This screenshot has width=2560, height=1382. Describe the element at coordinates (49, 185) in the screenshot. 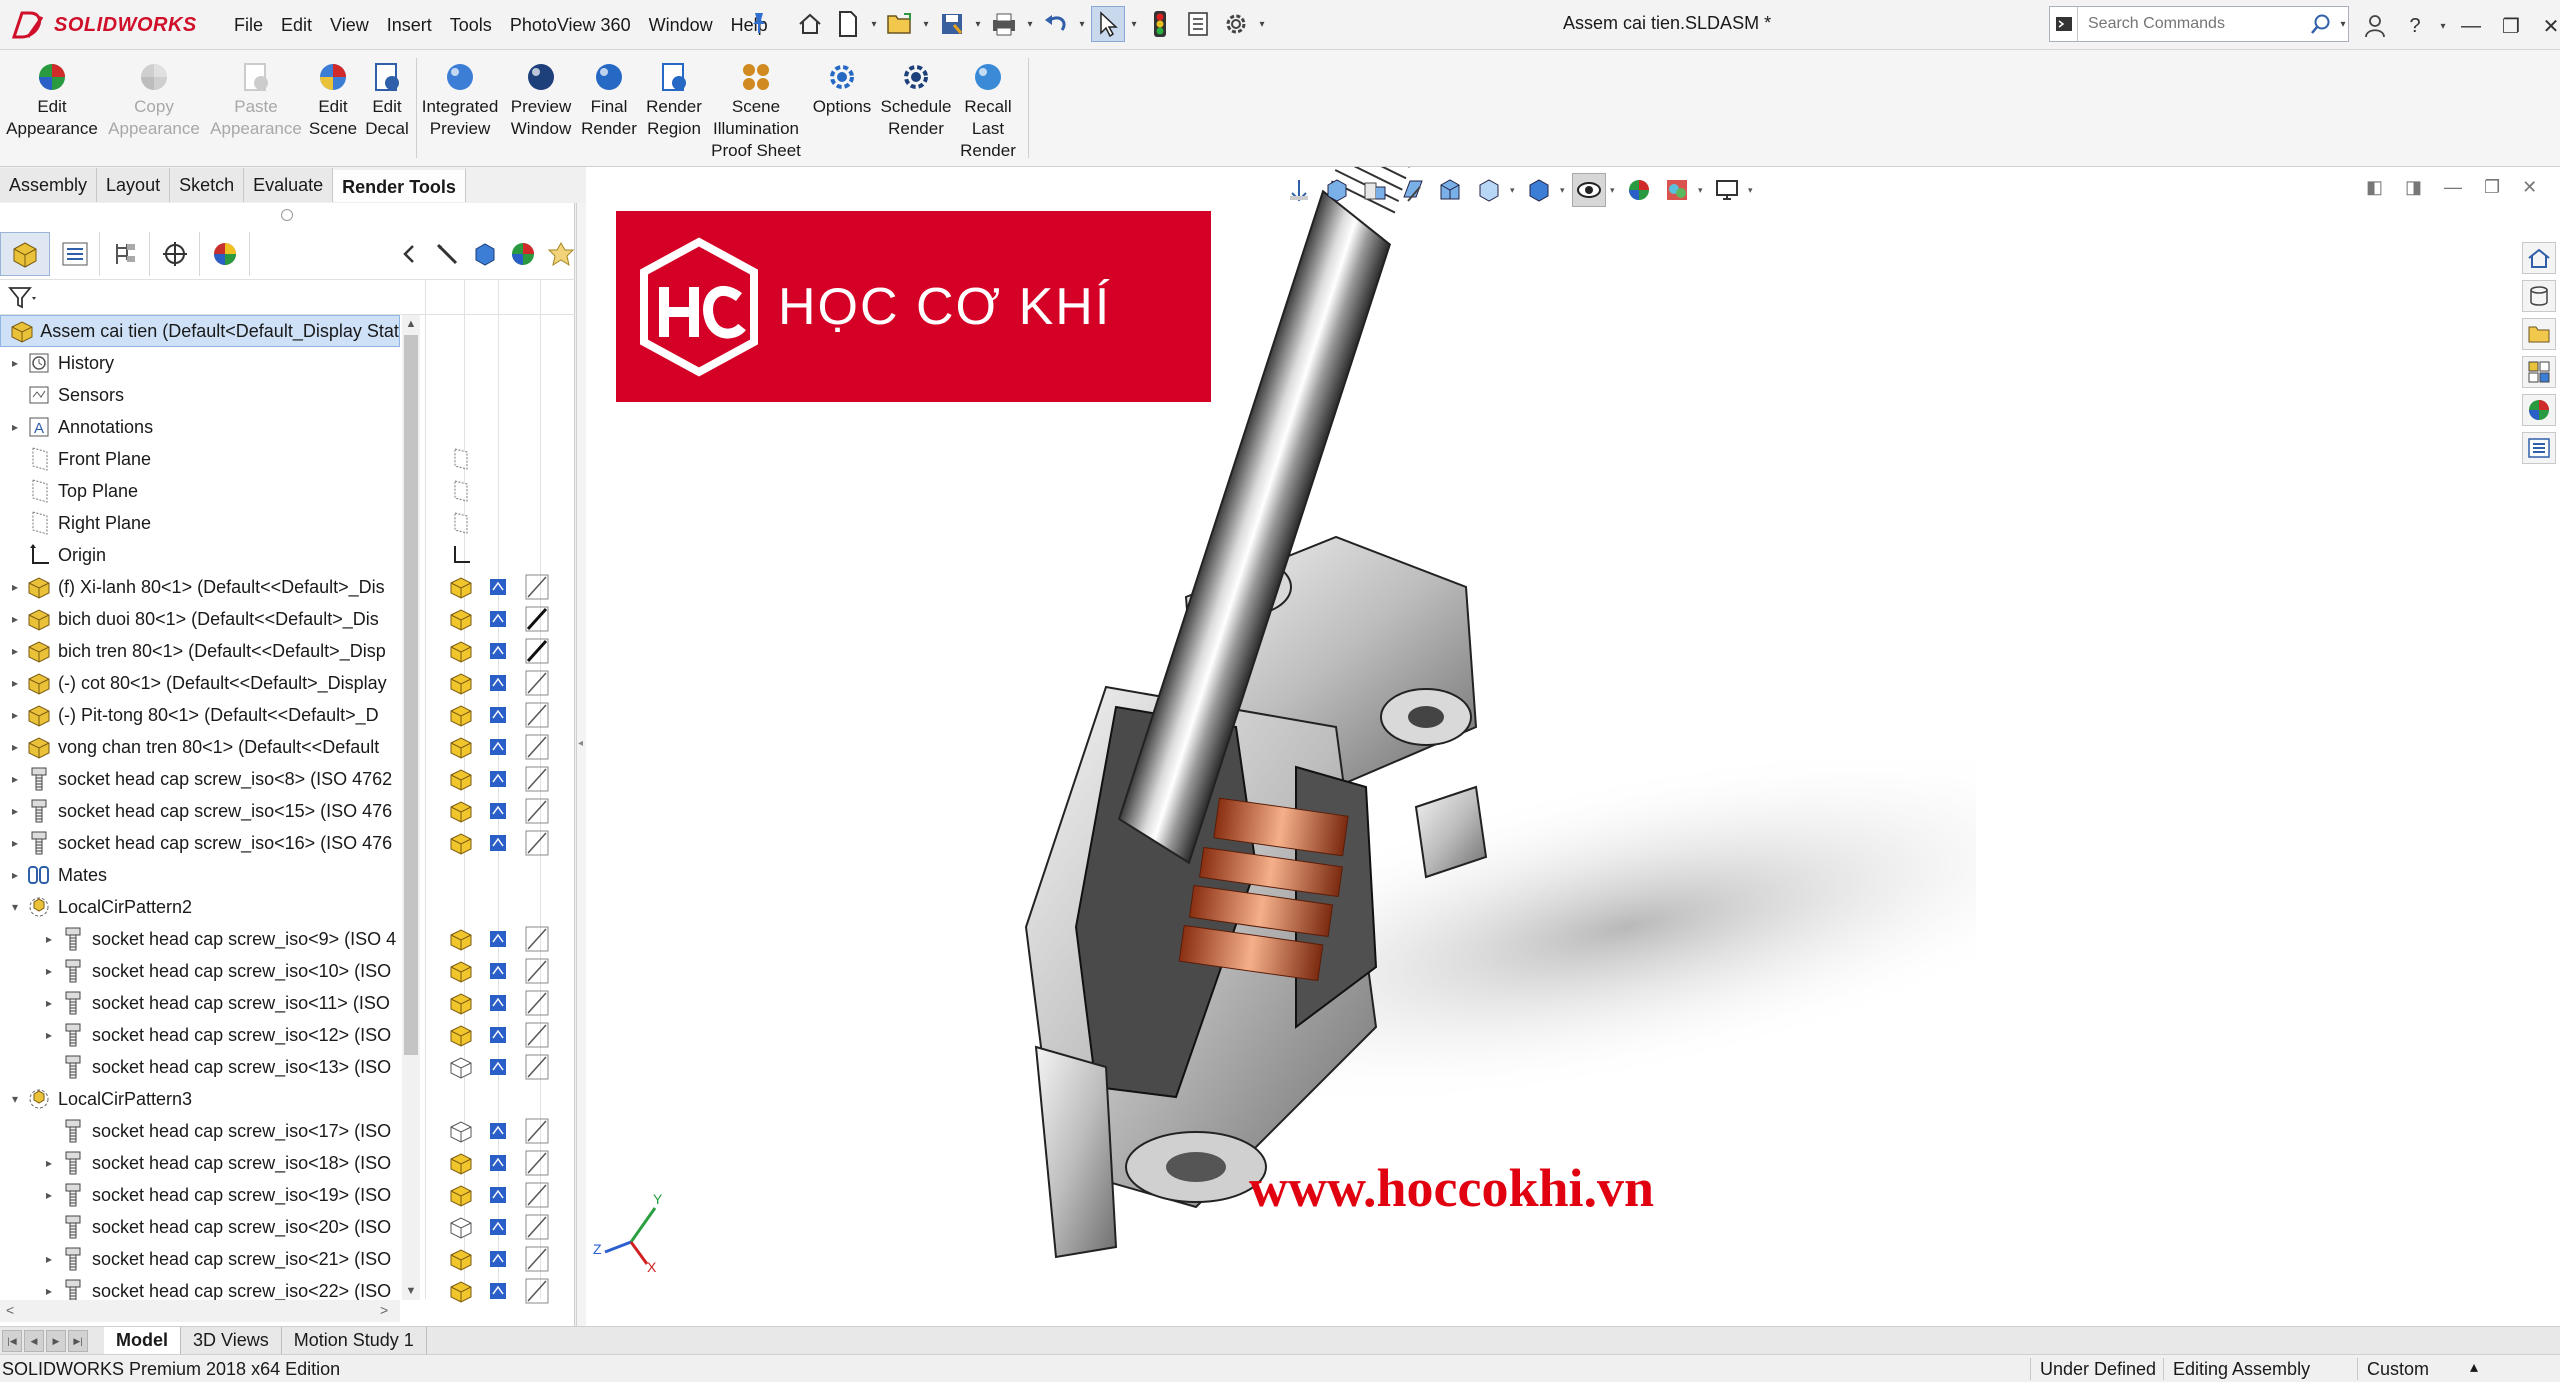

I see `tab-assembly: Assembly` at that location.